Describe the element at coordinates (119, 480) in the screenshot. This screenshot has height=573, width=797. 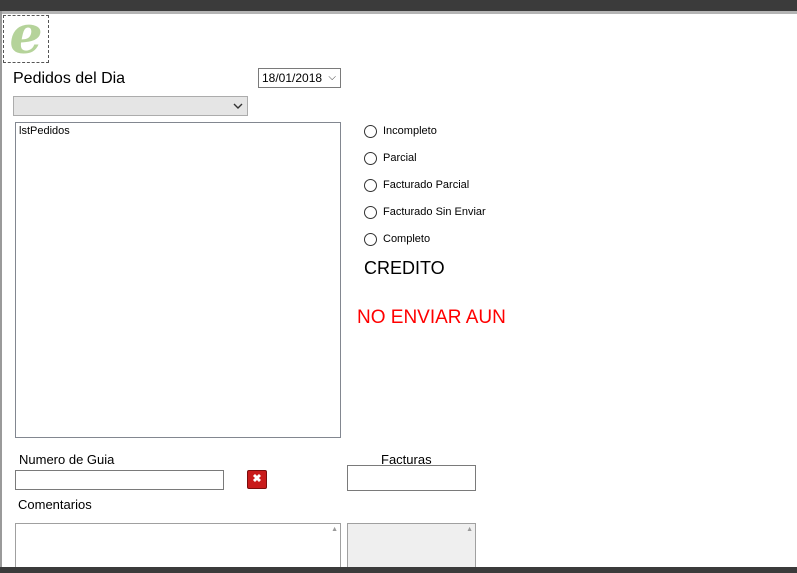
I see `numero-guia-input` at that location.